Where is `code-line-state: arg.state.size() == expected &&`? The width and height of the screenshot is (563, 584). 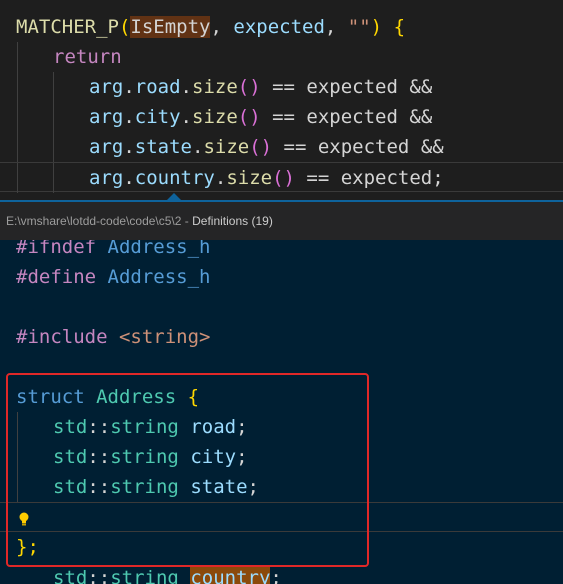
code-line-state: arg.state.size() == expected && is located at coordinates (281, 147).